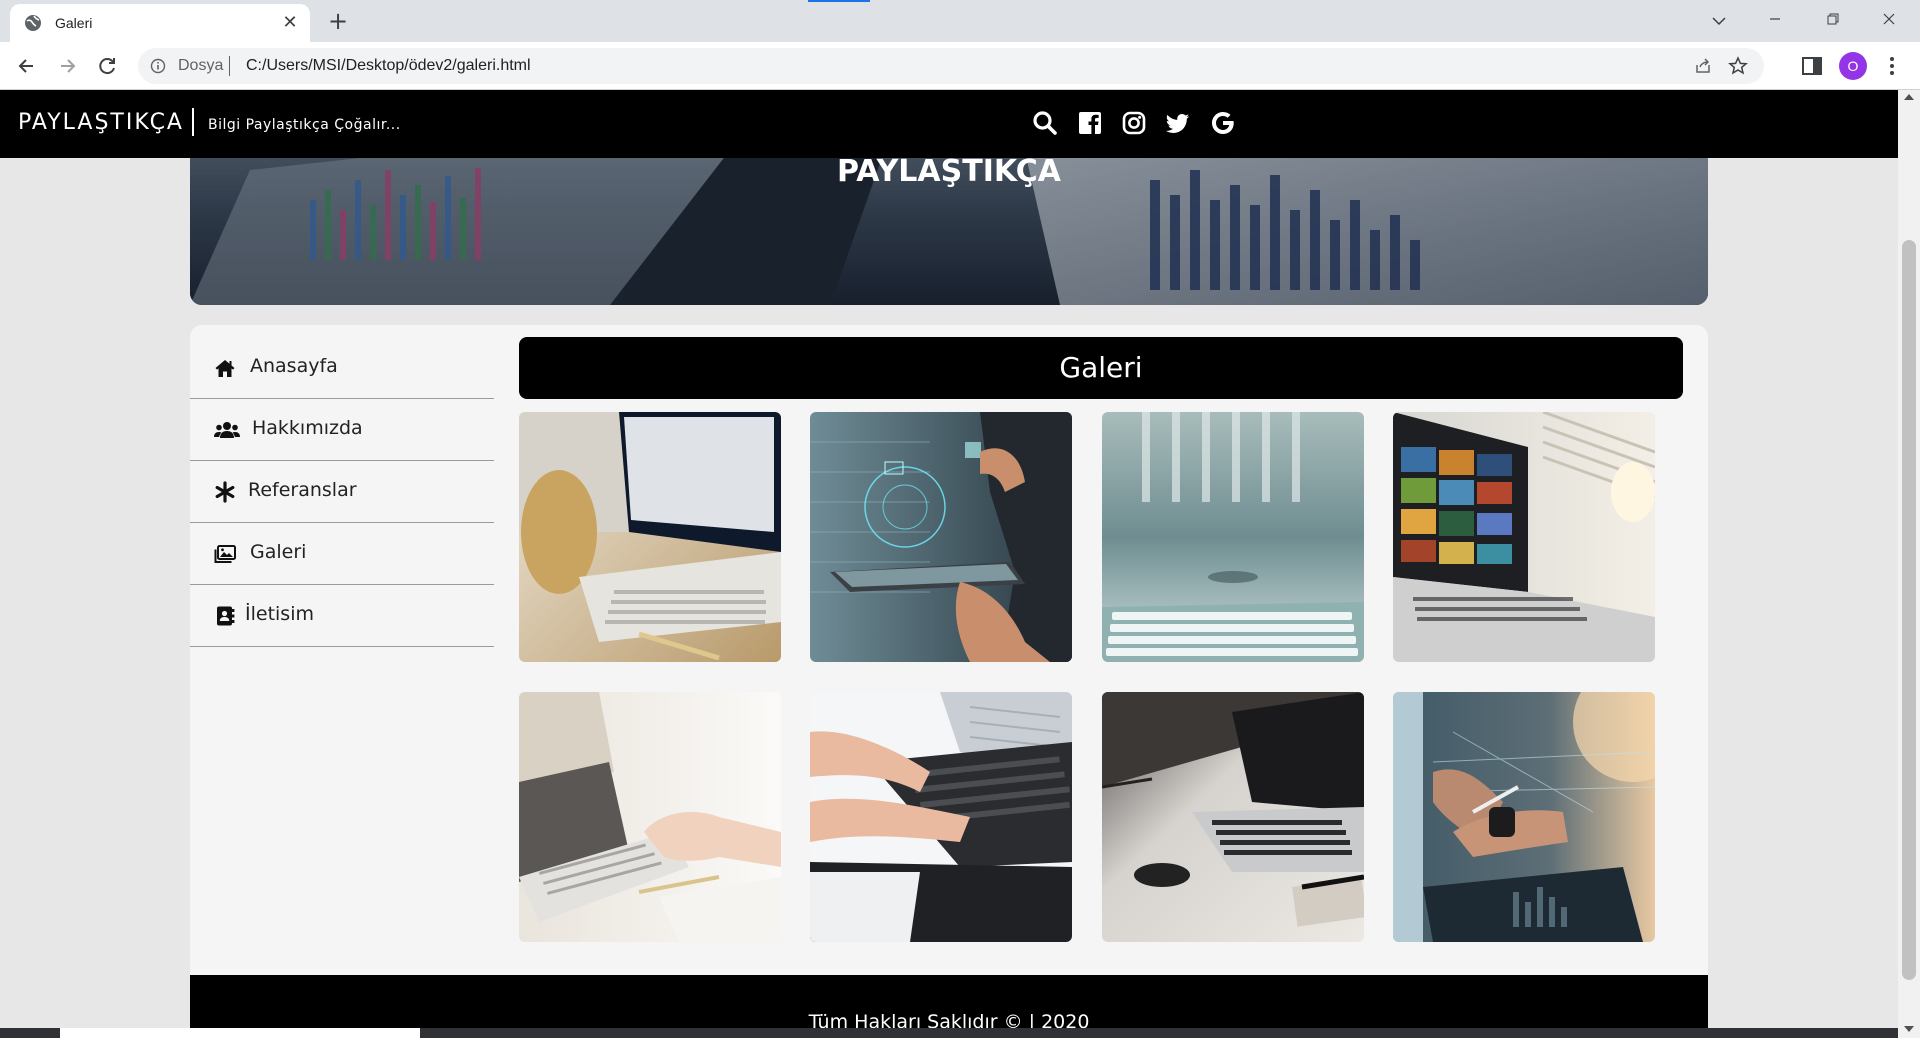 The width and height of the screenshot is (1920, 1038). Describe the element at coordinates (33, 23) in the screenshot. I see `globe-icon` at that location.